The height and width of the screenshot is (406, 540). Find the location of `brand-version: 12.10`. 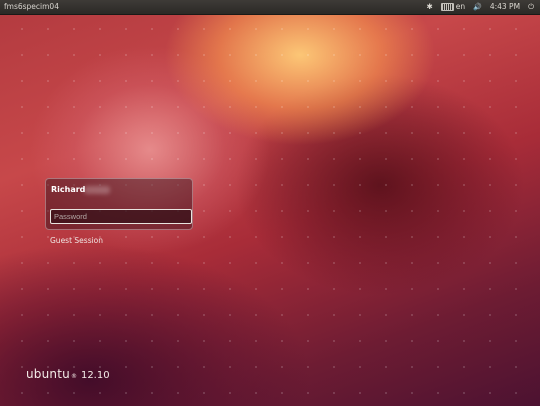

brand-version: 12.10 is located at coordinates (95, 375).